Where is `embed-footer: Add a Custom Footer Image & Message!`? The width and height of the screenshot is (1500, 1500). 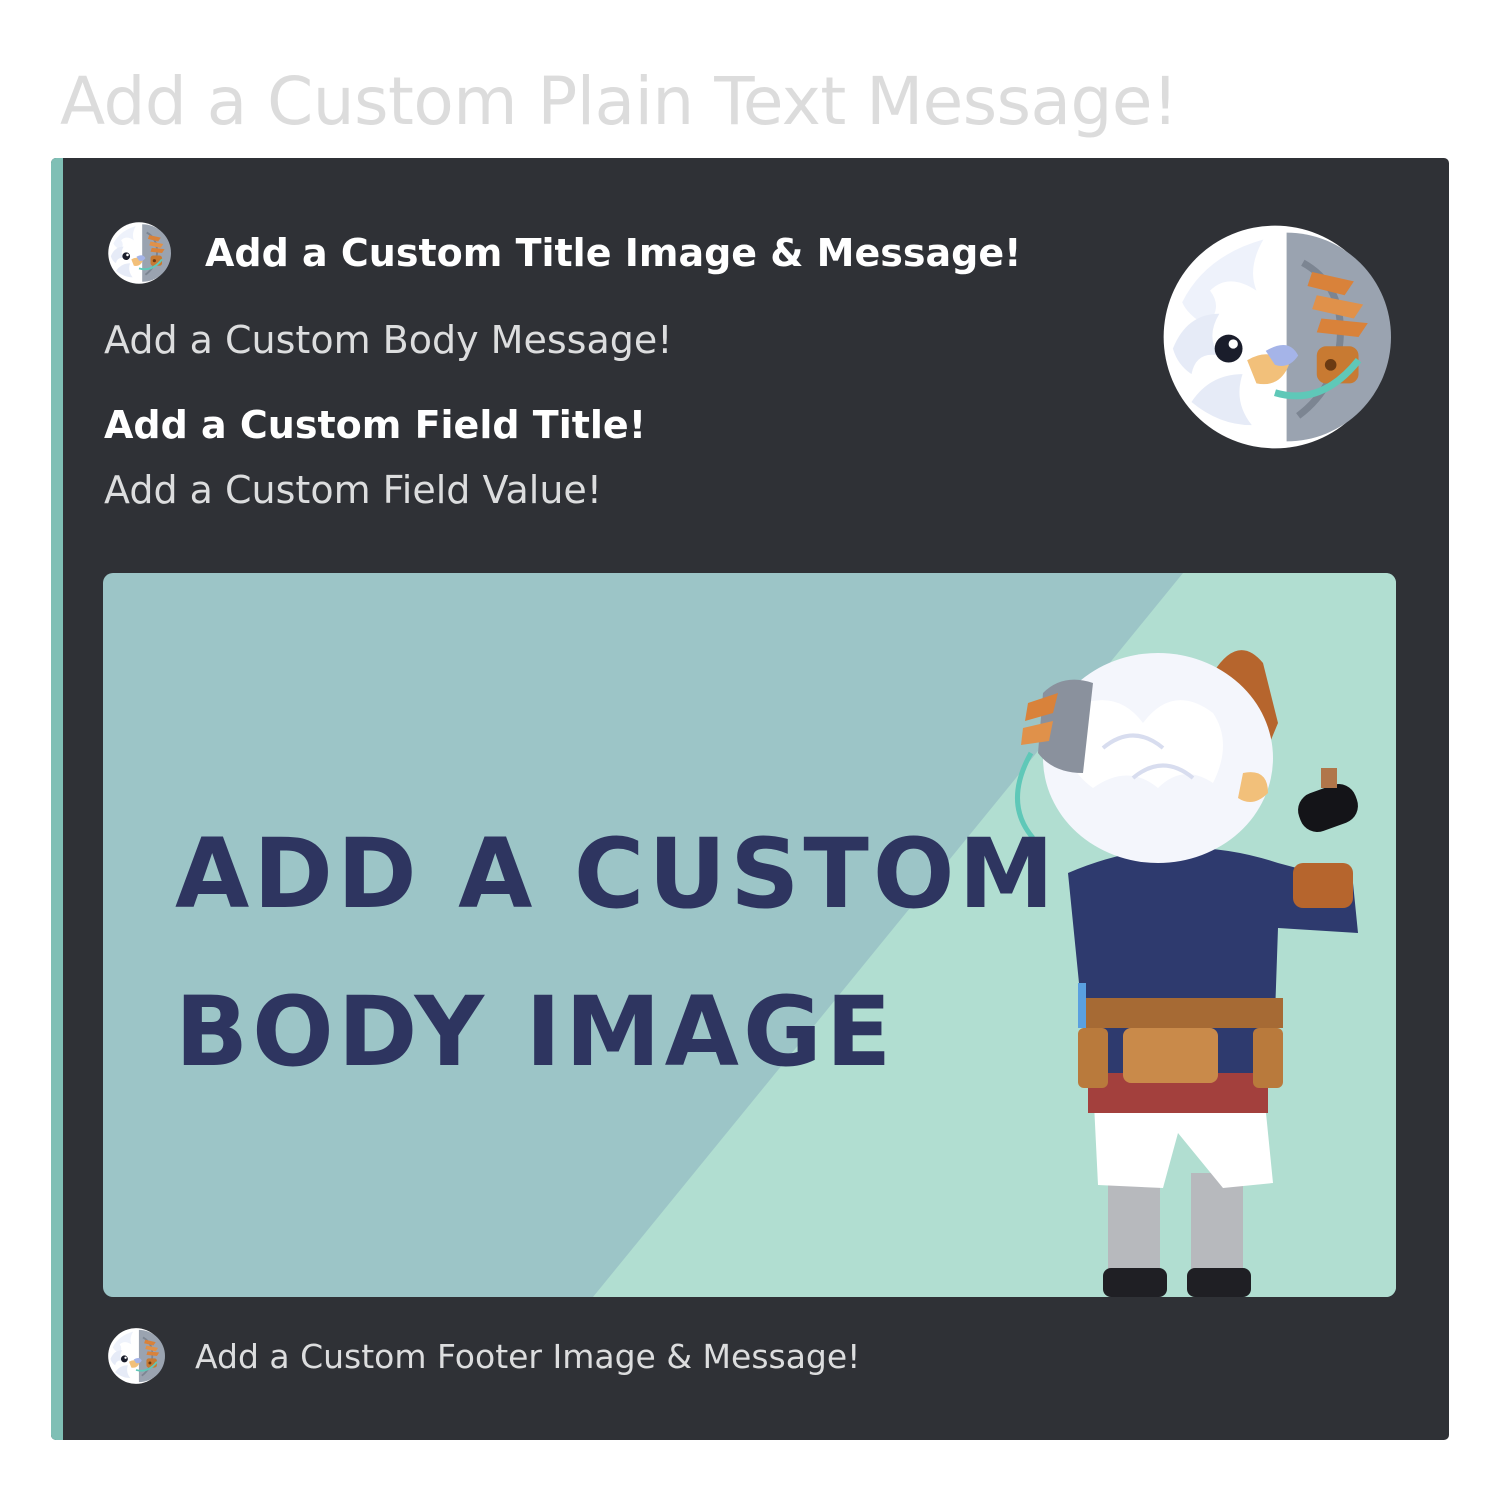 embed-footer: Add a Custom Footer Image & Message! is located at coordinates (483, 1356).